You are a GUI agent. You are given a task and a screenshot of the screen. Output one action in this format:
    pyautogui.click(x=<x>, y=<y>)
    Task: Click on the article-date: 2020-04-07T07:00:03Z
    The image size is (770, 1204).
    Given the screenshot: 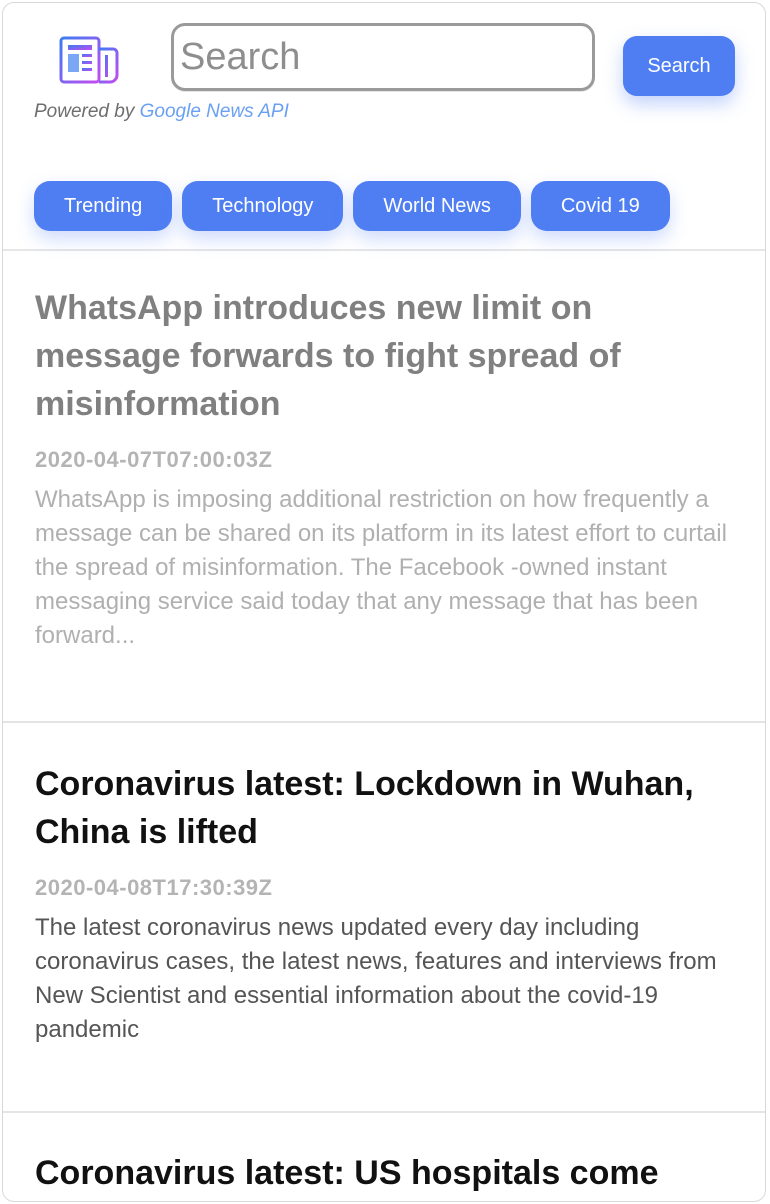 What is the action you would take?
    pyautogui.click(x=154, y=459)
    